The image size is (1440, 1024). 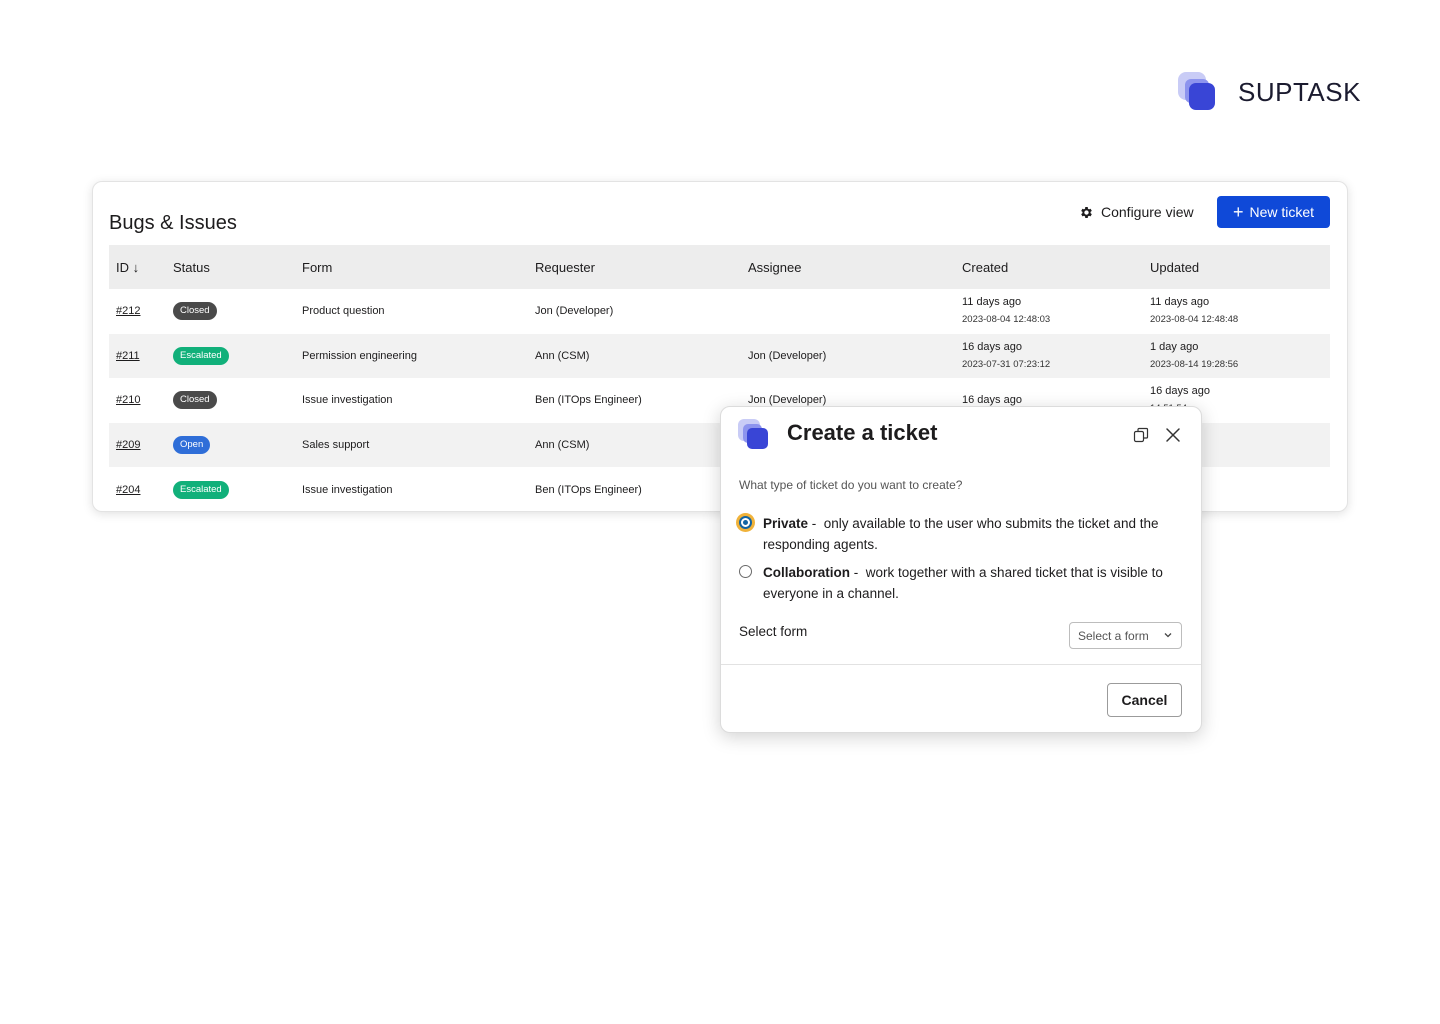 What do you see at coordinates (848, 311) in the screenshot?
I see `assignee-cell` at bounding box center [848, 311].